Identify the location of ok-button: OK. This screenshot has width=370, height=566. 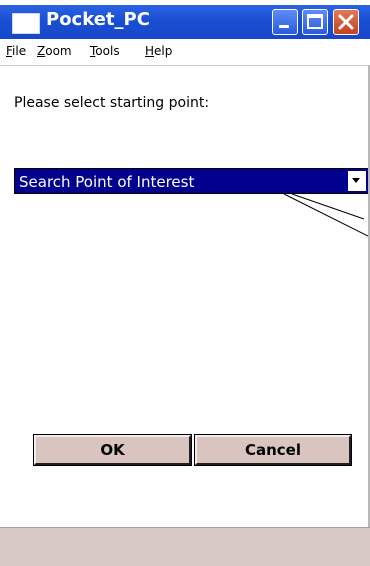
(112, 450).